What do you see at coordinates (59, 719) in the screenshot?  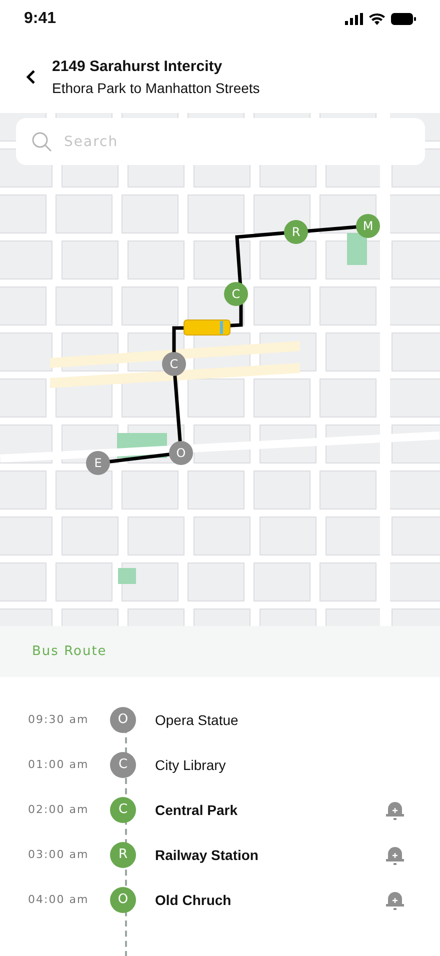 I see `stop-time: 09:30 am` at bounding box center [59, 719].